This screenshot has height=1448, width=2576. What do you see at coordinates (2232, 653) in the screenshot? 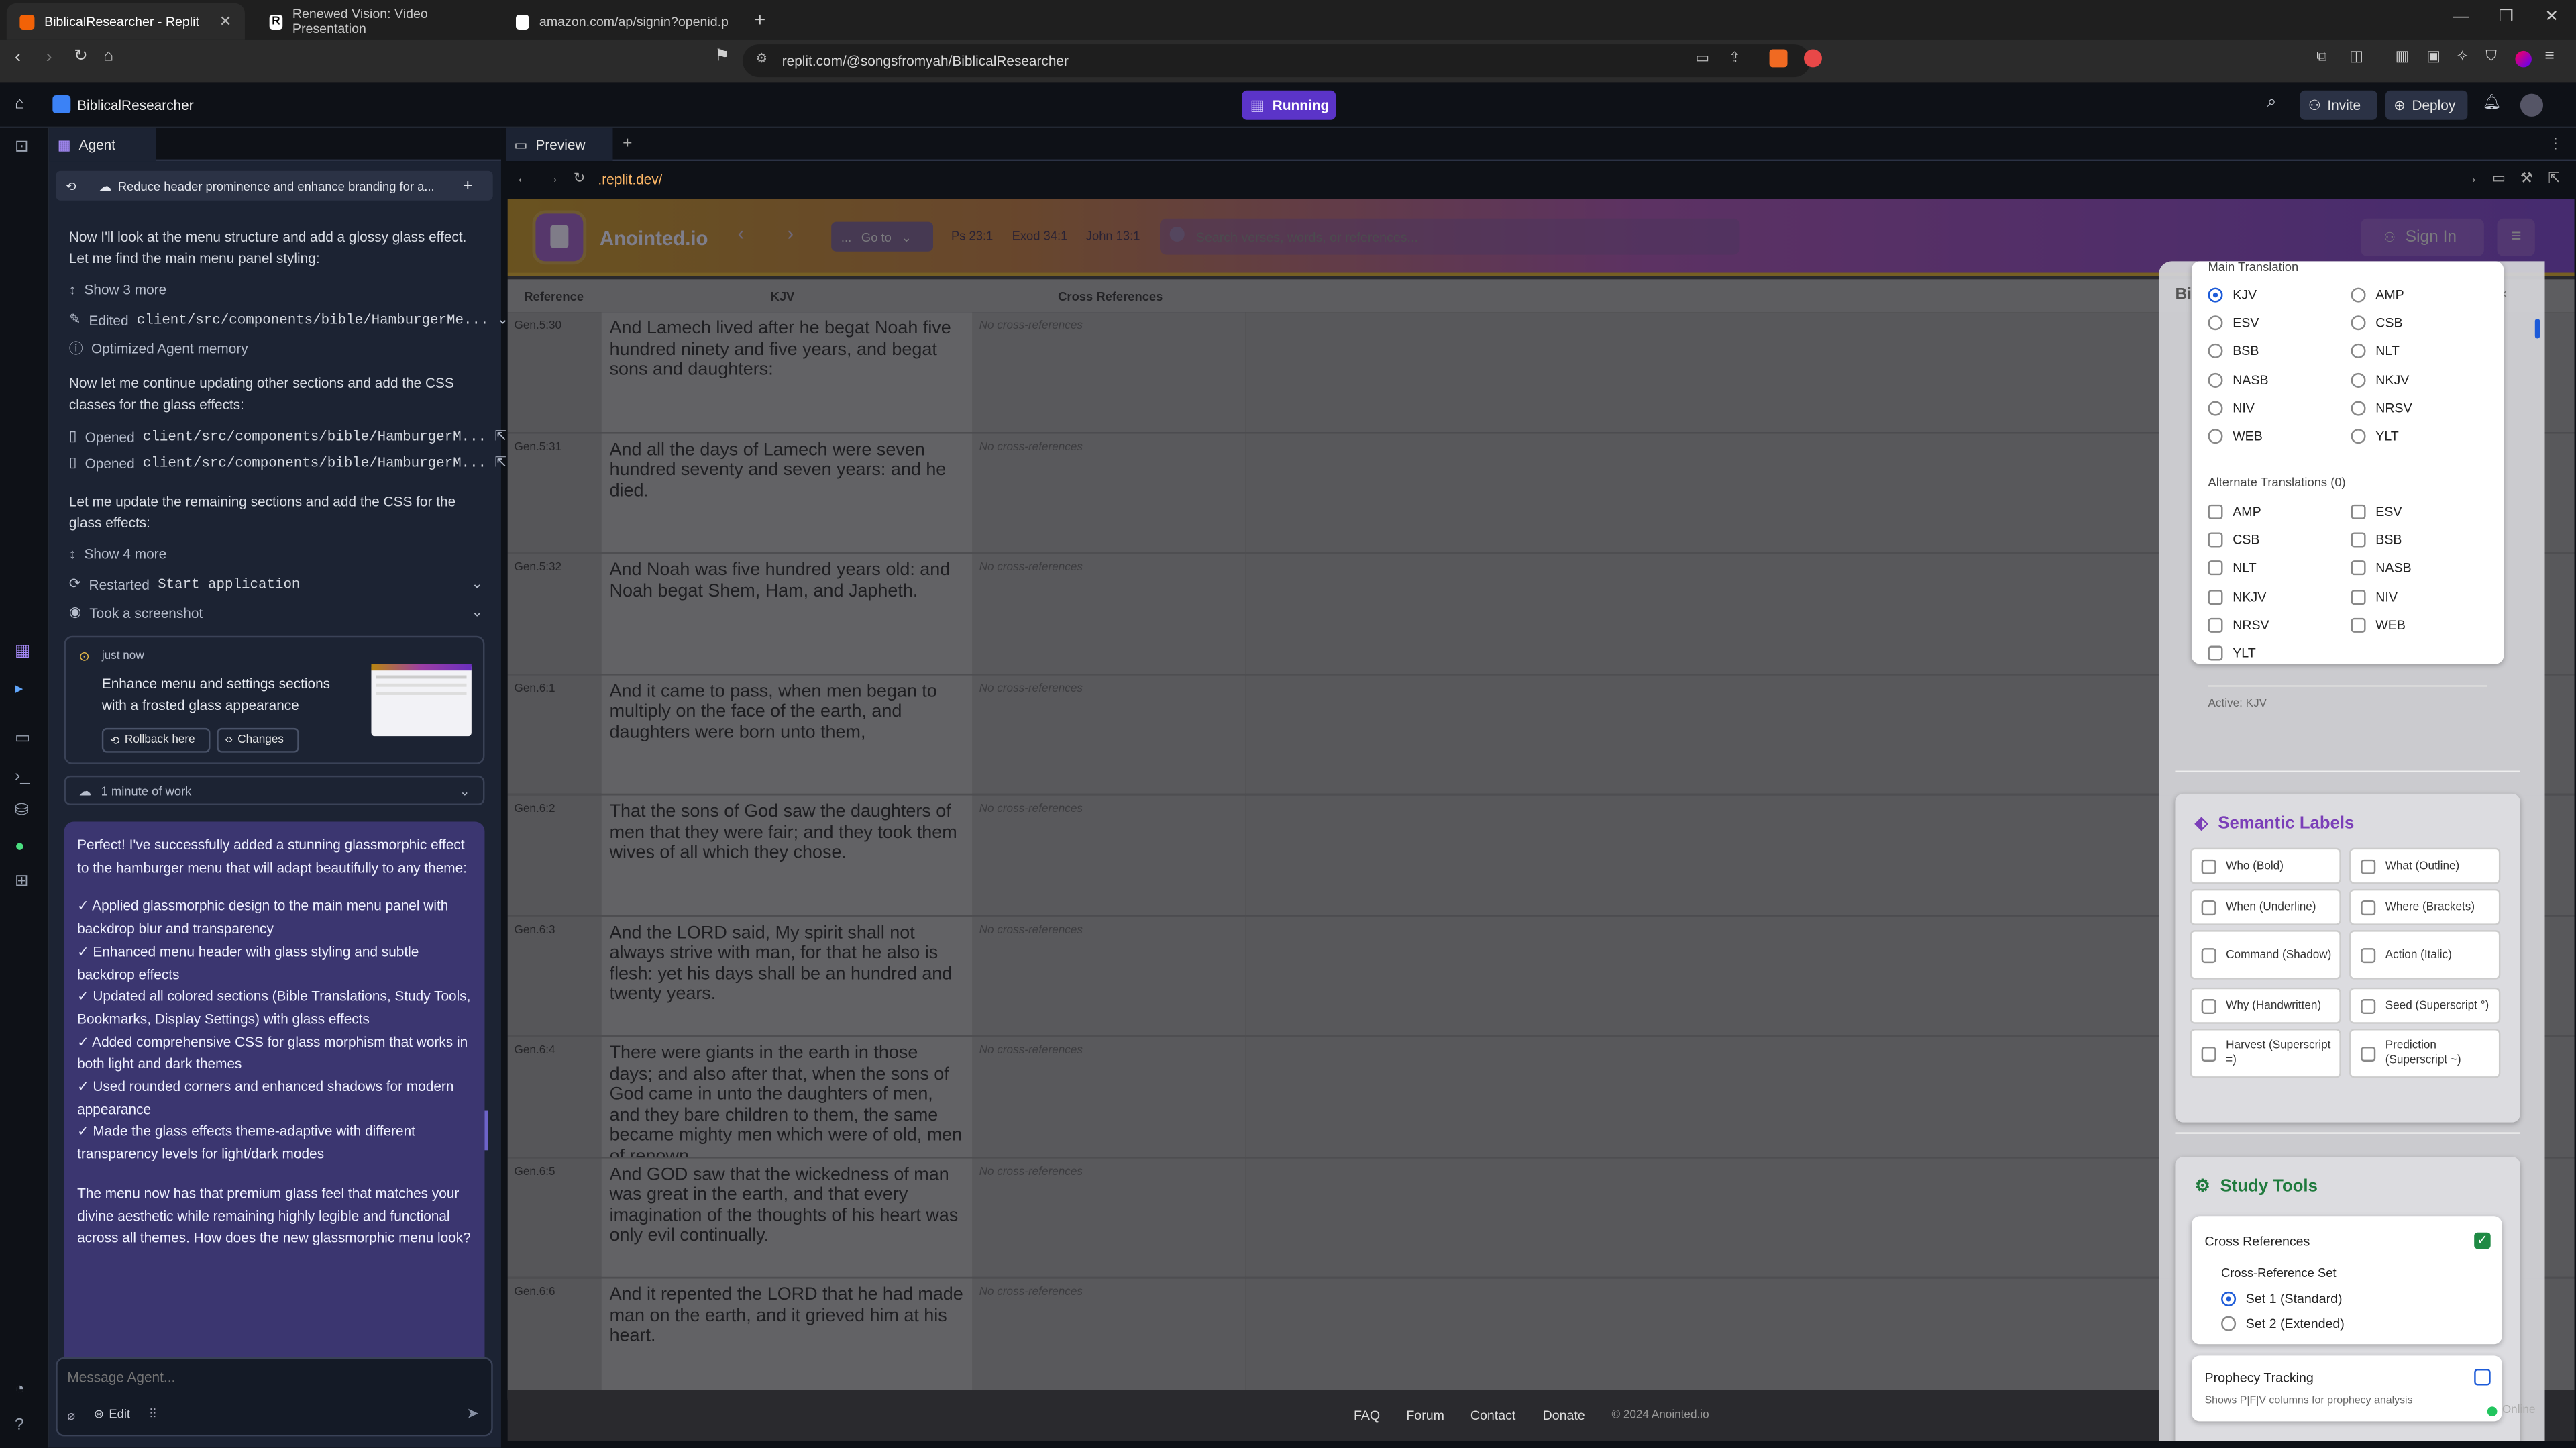
I see `alternate-translation-checkbox: YLT` at bounding box center [2232, 653].